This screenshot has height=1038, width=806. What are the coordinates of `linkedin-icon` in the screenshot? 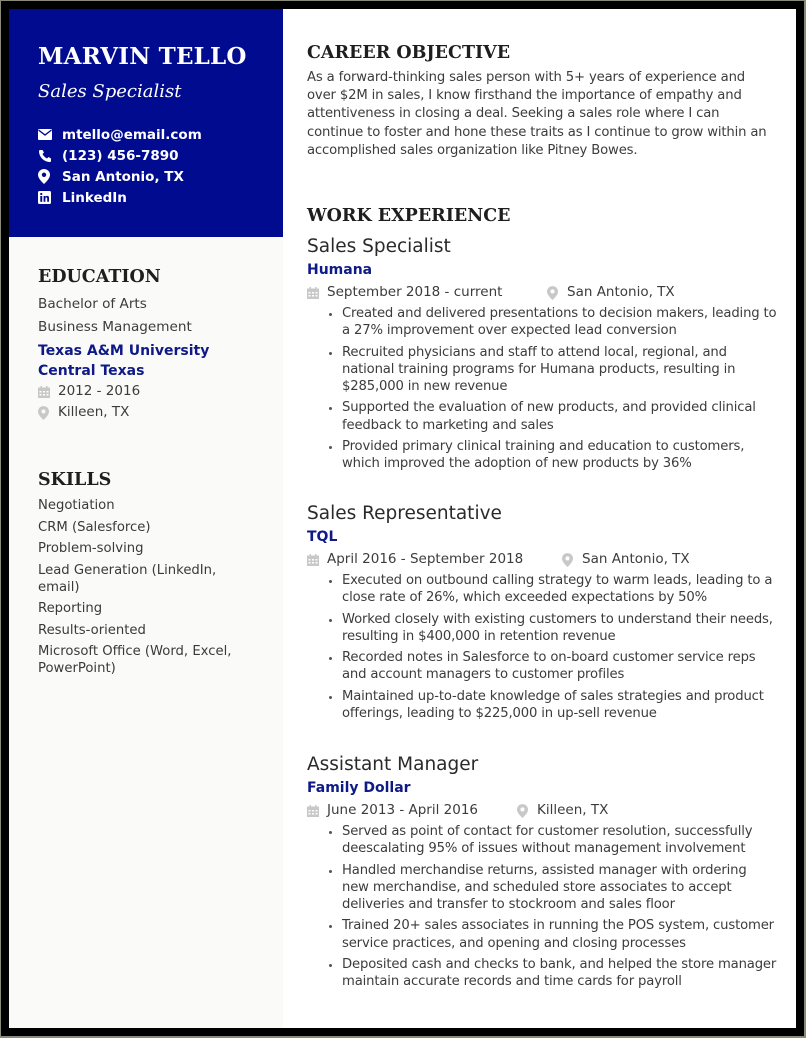 It's located at (50, 197).